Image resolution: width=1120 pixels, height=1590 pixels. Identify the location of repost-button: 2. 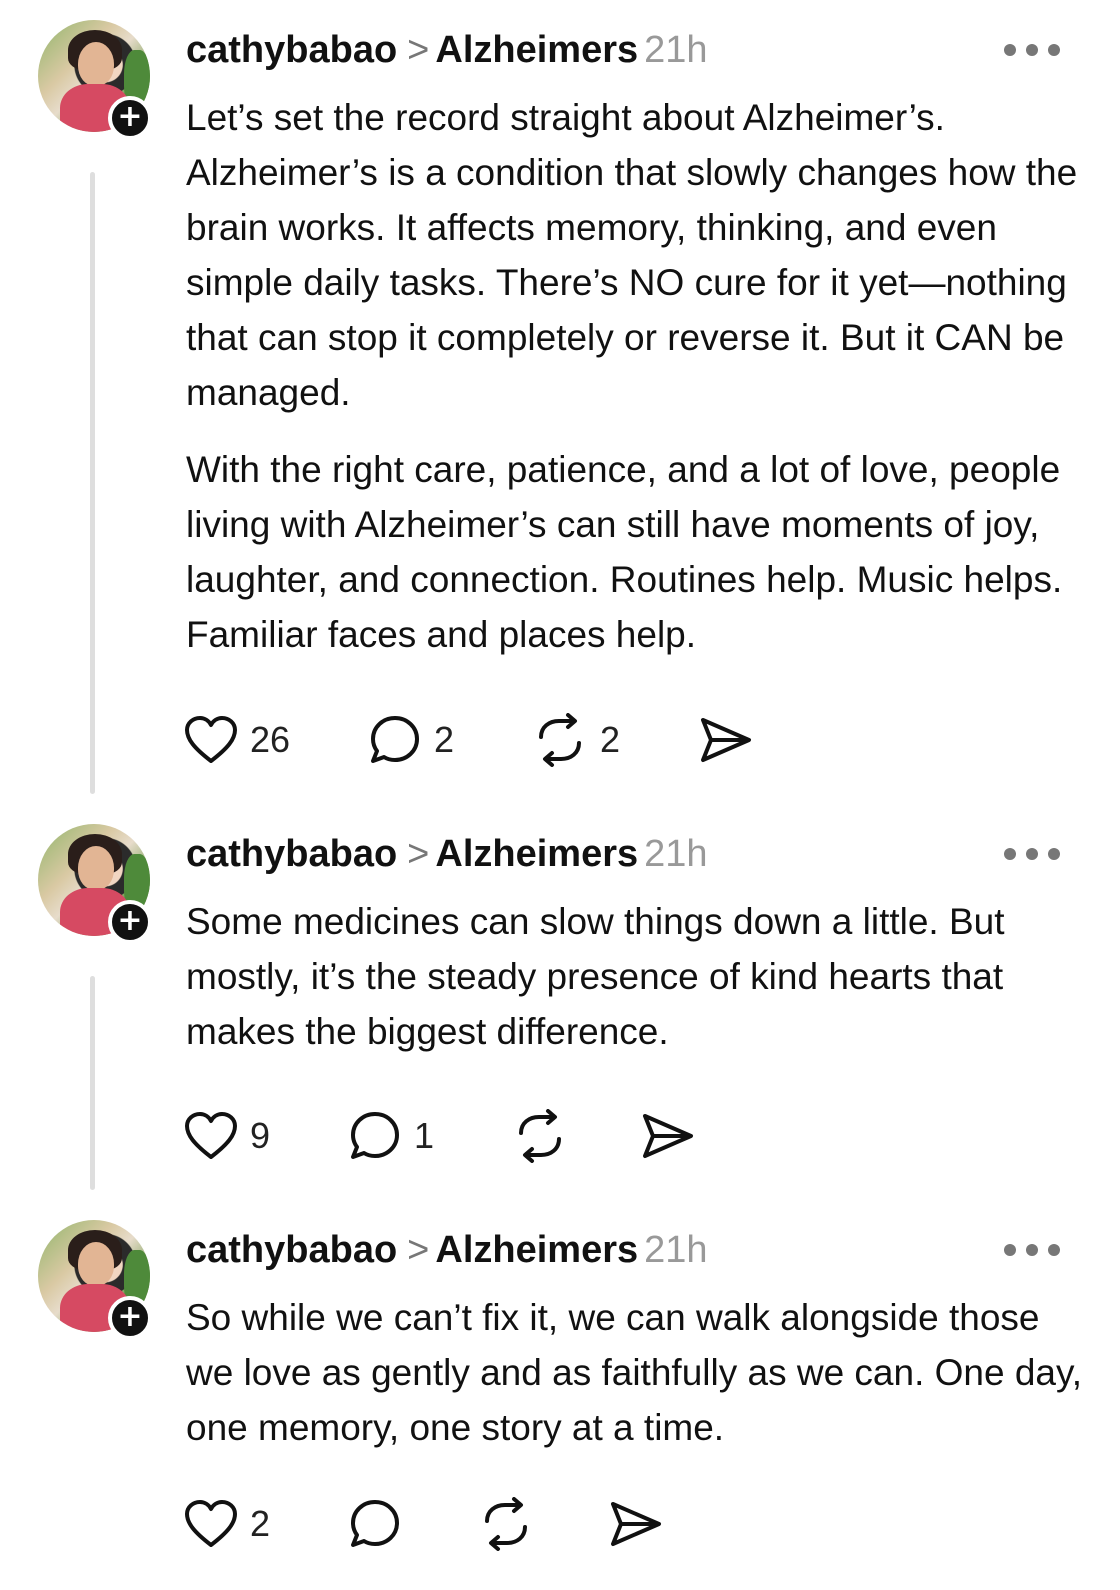
(615, 740).